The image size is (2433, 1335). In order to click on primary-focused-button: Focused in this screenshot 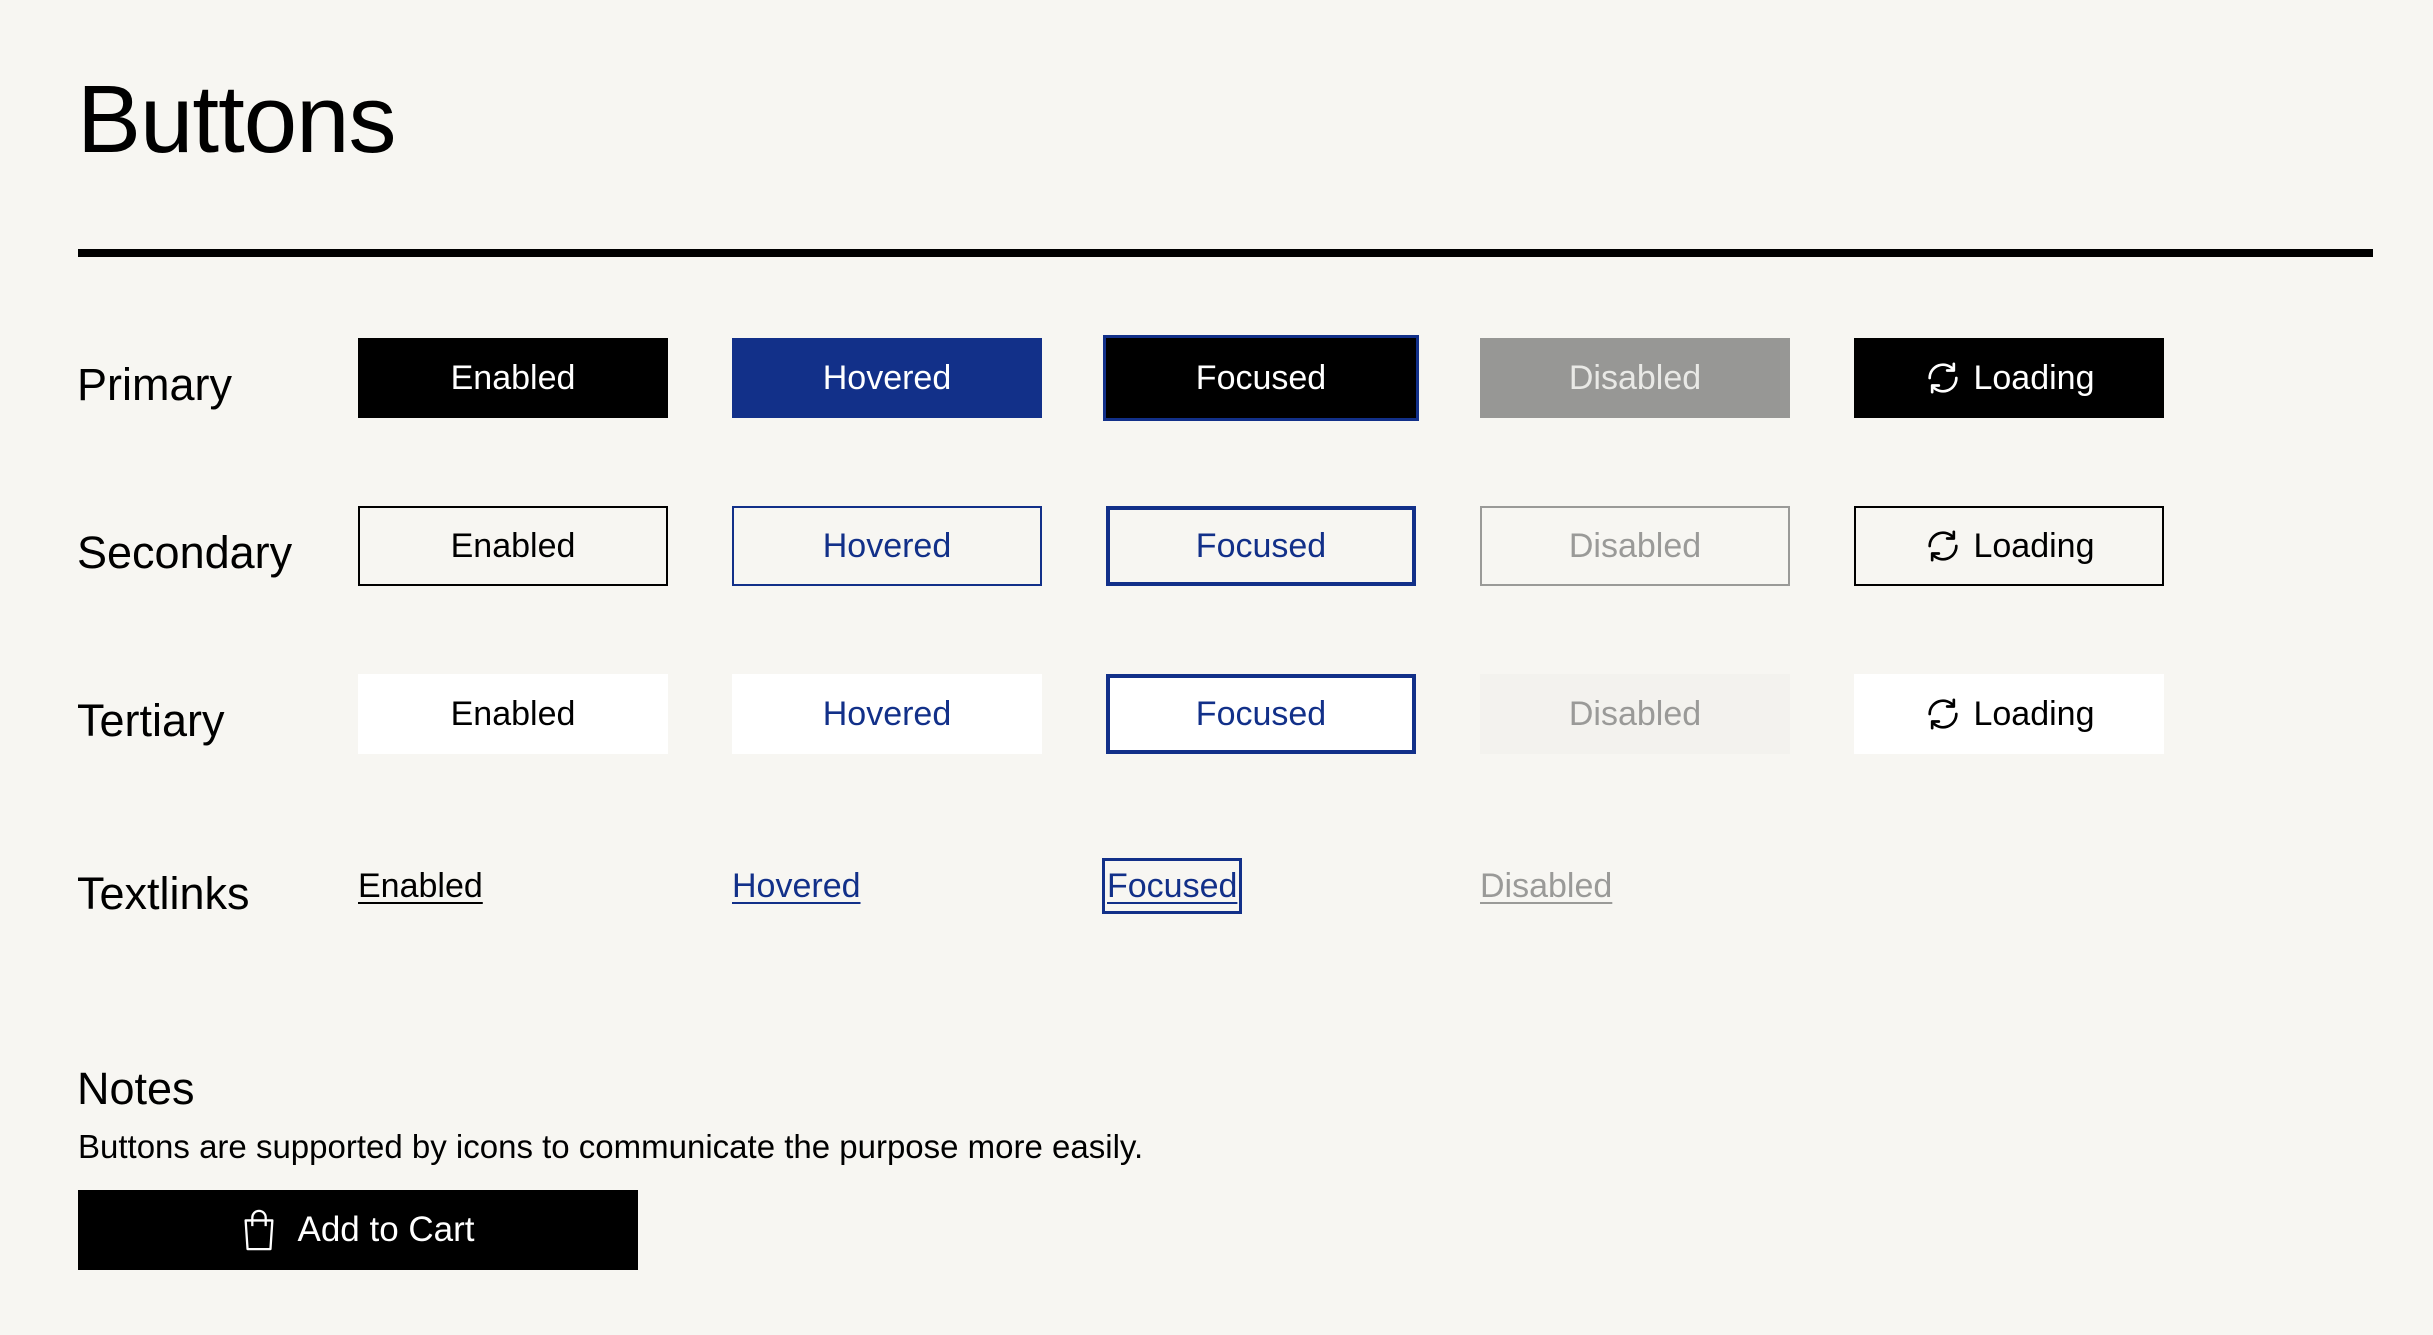, I will do `click(1261, 378)`.